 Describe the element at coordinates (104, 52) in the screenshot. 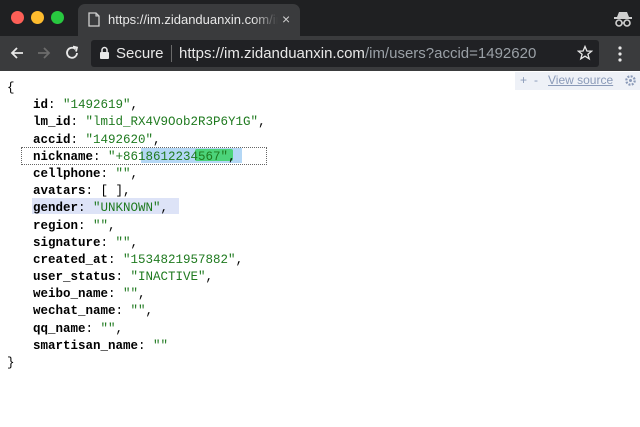

I see `lock-icon` at that location.